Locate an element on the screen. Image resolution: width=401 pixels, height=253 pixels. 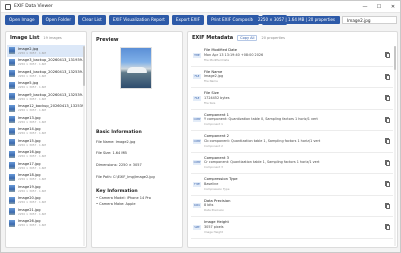
exif-header: EXIF Metadata Copy All 20 properties is located at coordinates (238, 38).